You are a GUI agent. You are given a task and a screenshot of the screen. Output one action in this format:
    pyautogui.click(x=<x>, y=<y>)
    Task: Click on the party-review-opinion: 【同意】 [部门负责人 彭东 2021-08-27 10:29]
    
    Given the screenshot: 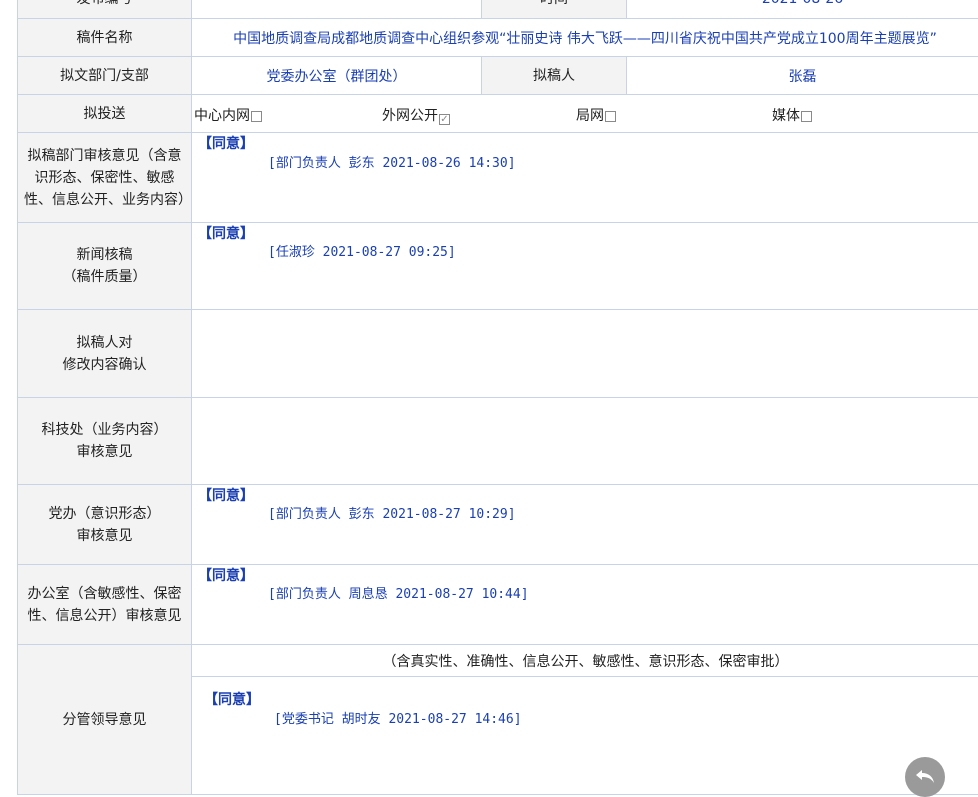 What is the action you would take?
    pyautogui.click(x=585, y=525)
    